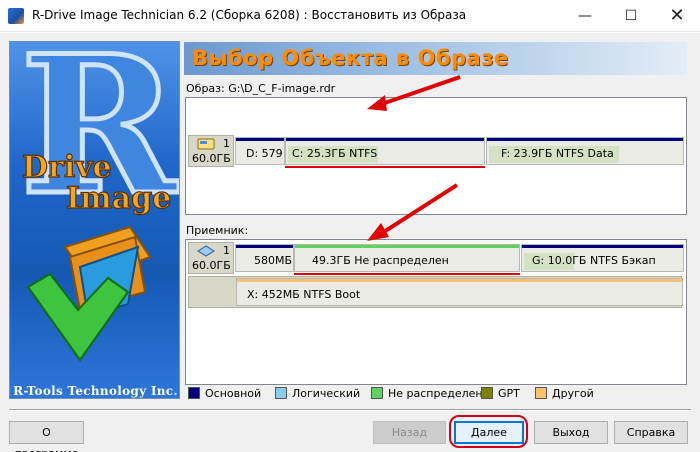 This screenshot has height=452, width=700. What do you see at coordinates (585, 151) in the screenshot?
I see `source-partition-f: F: 23.9ГБ NTFS Data` at bounding box center [585, 151].